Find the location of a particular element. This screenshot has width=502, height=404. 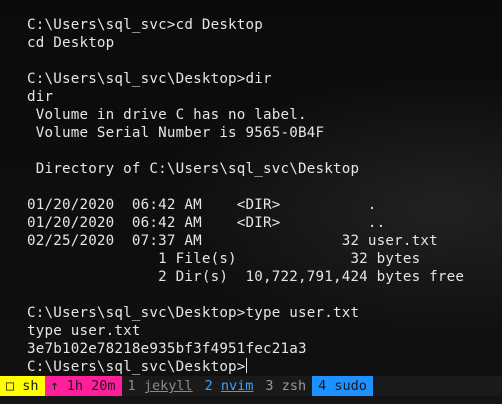

window-tab-nvim: 2 nvim is located at coordinates (229, 386).